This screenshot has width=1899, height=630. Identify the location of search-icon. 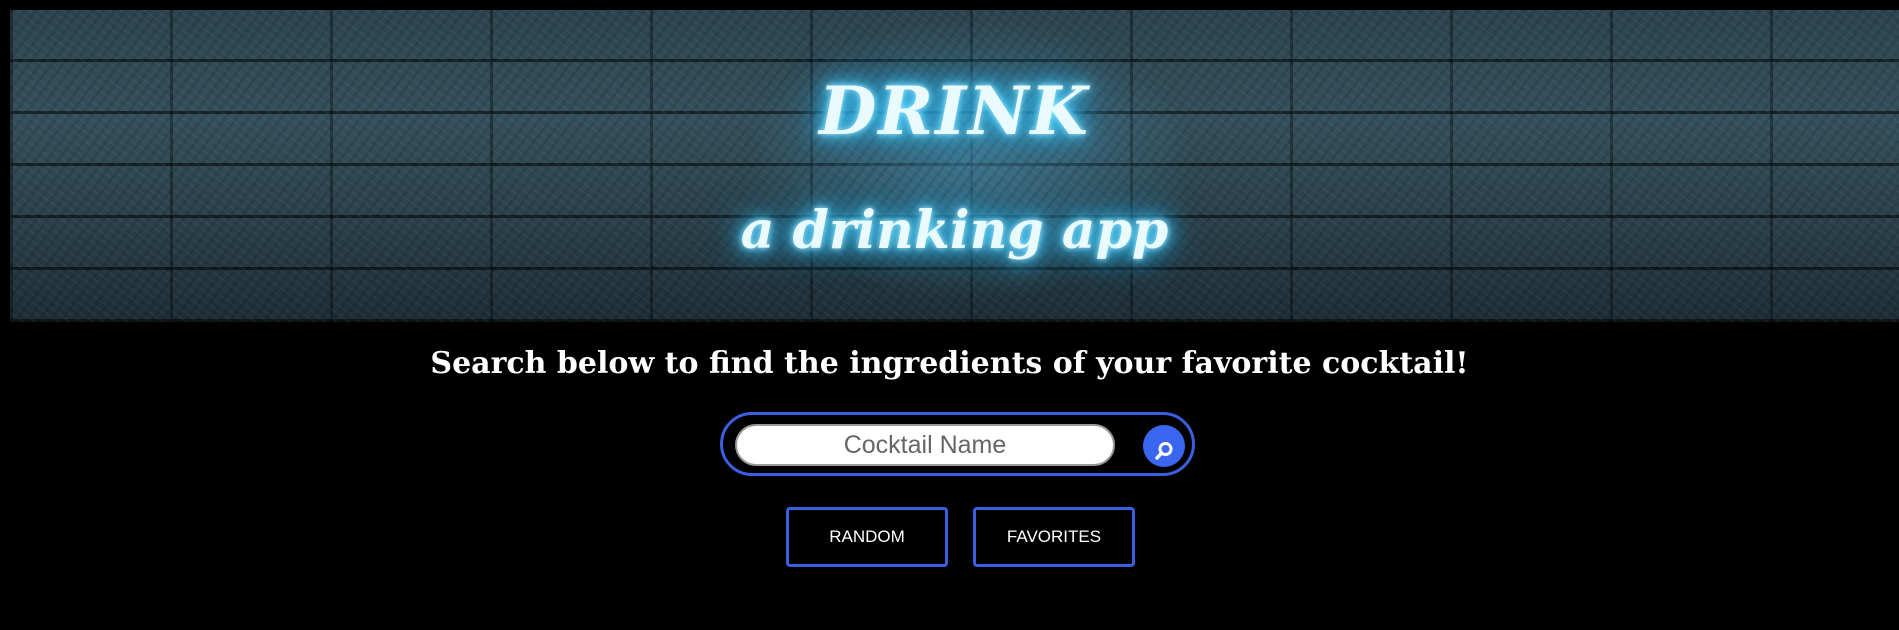
(1164, 451).